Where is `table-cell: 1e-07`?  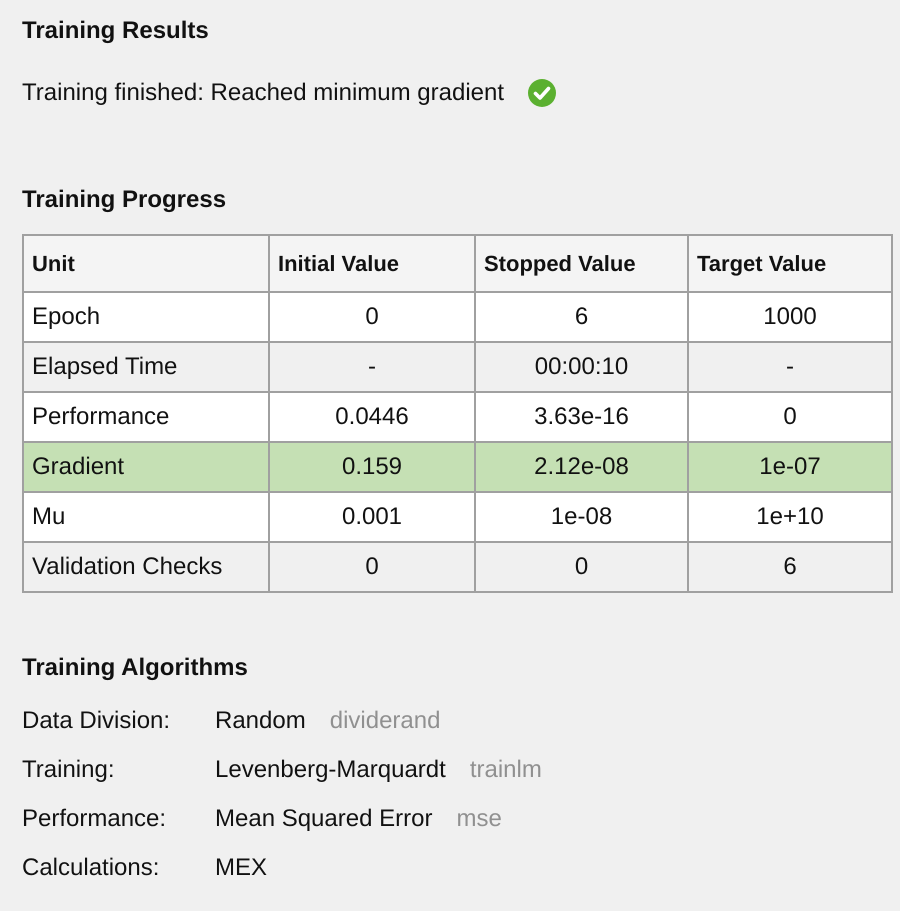 table-cell: 1e-07 is located at coordinates (790, 467).